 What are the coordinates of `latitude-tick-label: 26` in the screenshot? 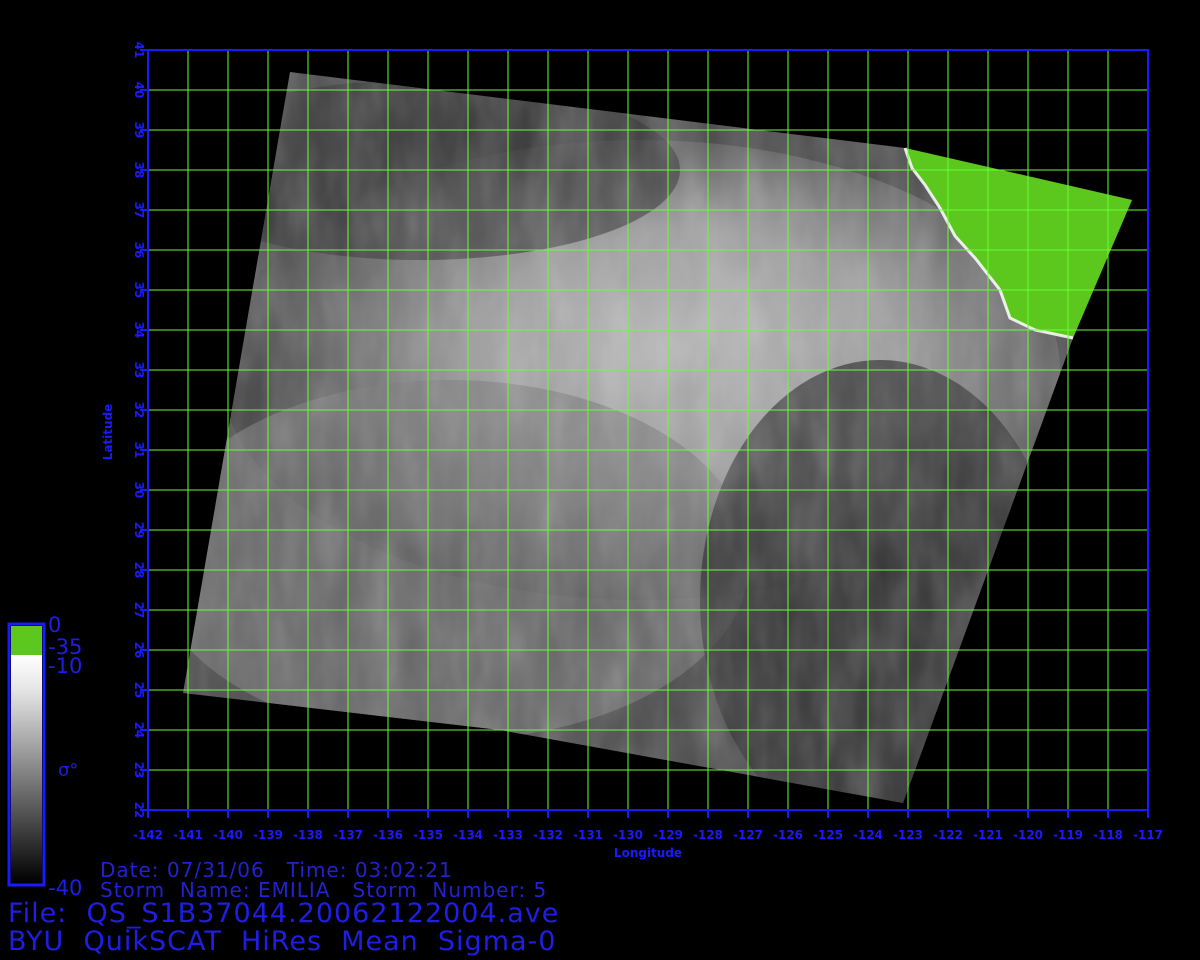 It's located at (139, 650).